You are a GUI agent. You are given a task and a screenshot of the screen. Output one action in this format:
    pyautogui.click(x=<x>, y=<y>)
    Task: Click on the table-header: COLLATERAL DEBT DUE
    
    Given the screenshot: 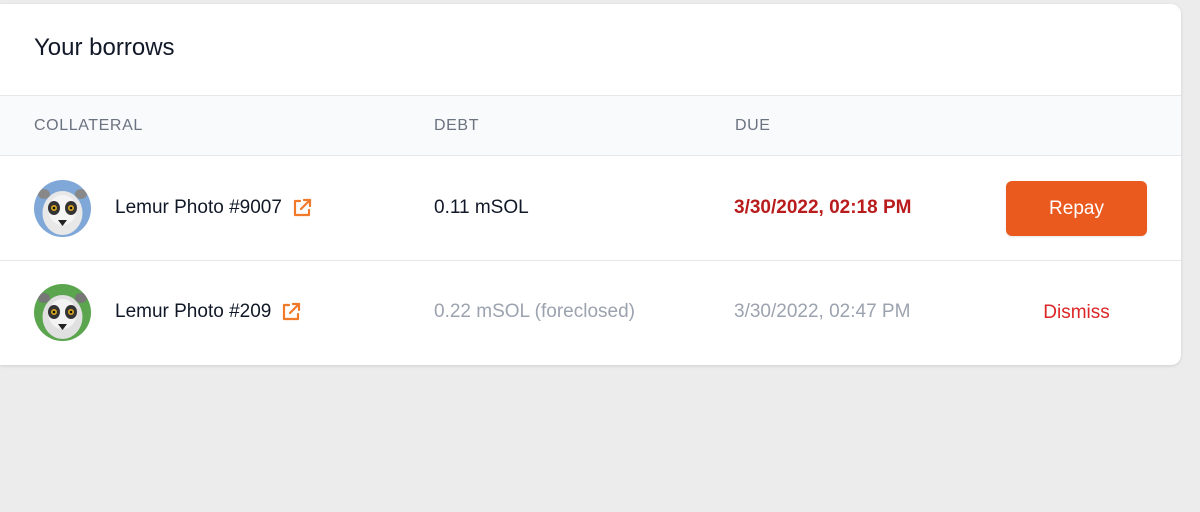 What is the action you would take?
    pyautogui.click(x=590, y=126)
    